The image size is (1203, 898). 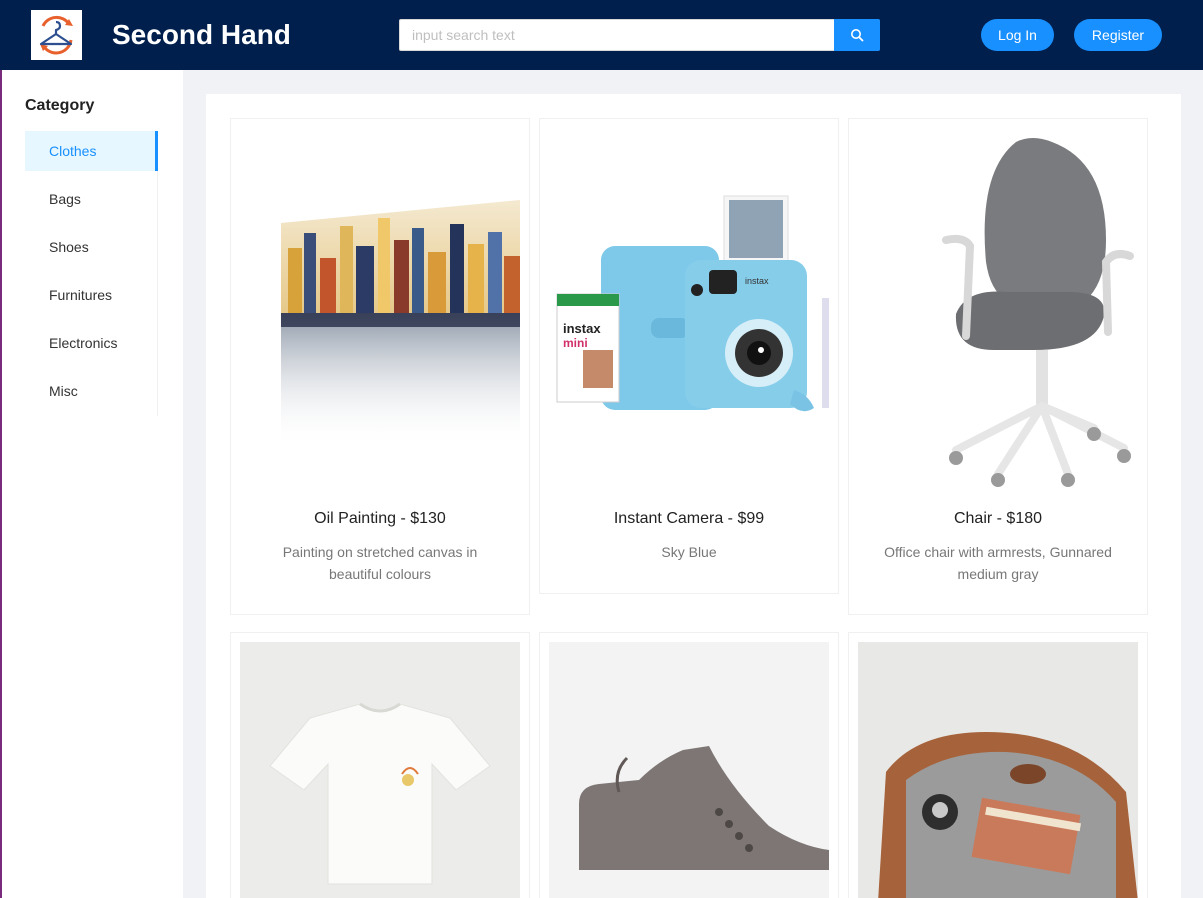 What do you see at coordinates (91, 151) in the screenshot?
I see `sidebar-item-clothes: Clothes` at bounding box center [91, 151].